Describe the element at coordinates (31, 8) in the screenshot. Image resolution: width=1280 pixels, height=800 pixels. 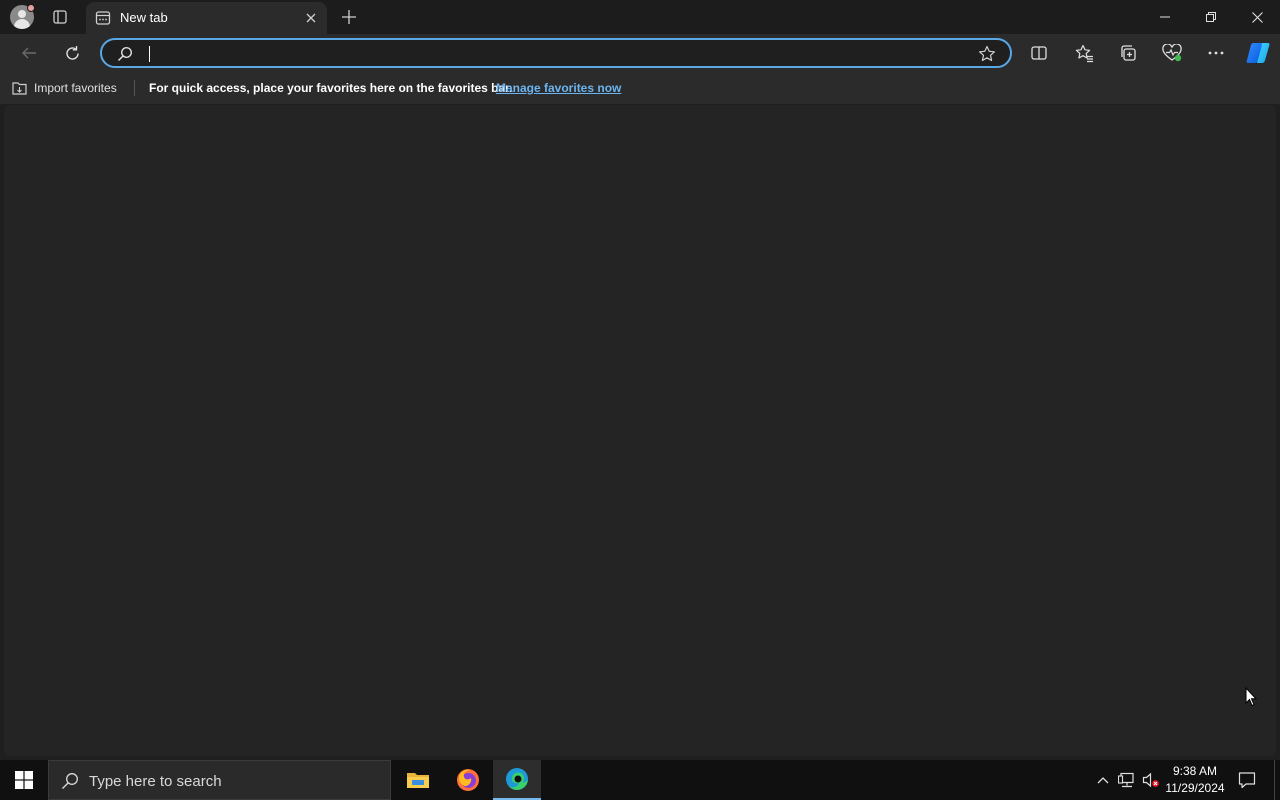
I see `profile-notification-dot` at that location.